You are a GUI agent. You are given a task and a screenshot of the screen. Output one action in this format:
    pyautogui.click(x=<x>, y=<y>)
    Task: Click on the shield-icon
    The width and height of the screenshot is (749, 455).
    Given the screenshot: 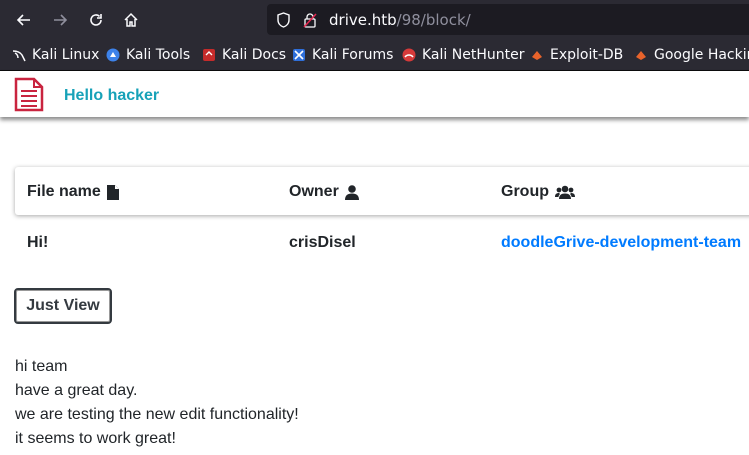 What is the action you would take?
    pyautogui.click(x=283, y=20)
    